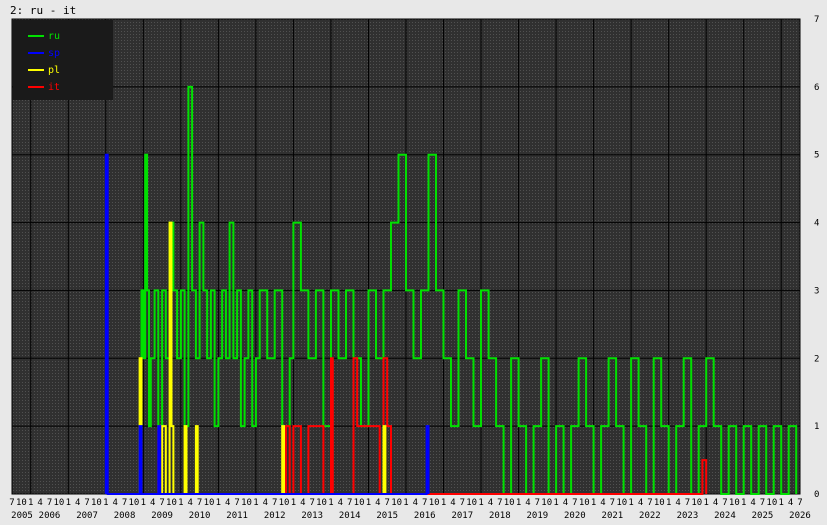 The height and width of the screenshot is (525, 827). I want to click on x-year-label: 2008, so click(125, 516).